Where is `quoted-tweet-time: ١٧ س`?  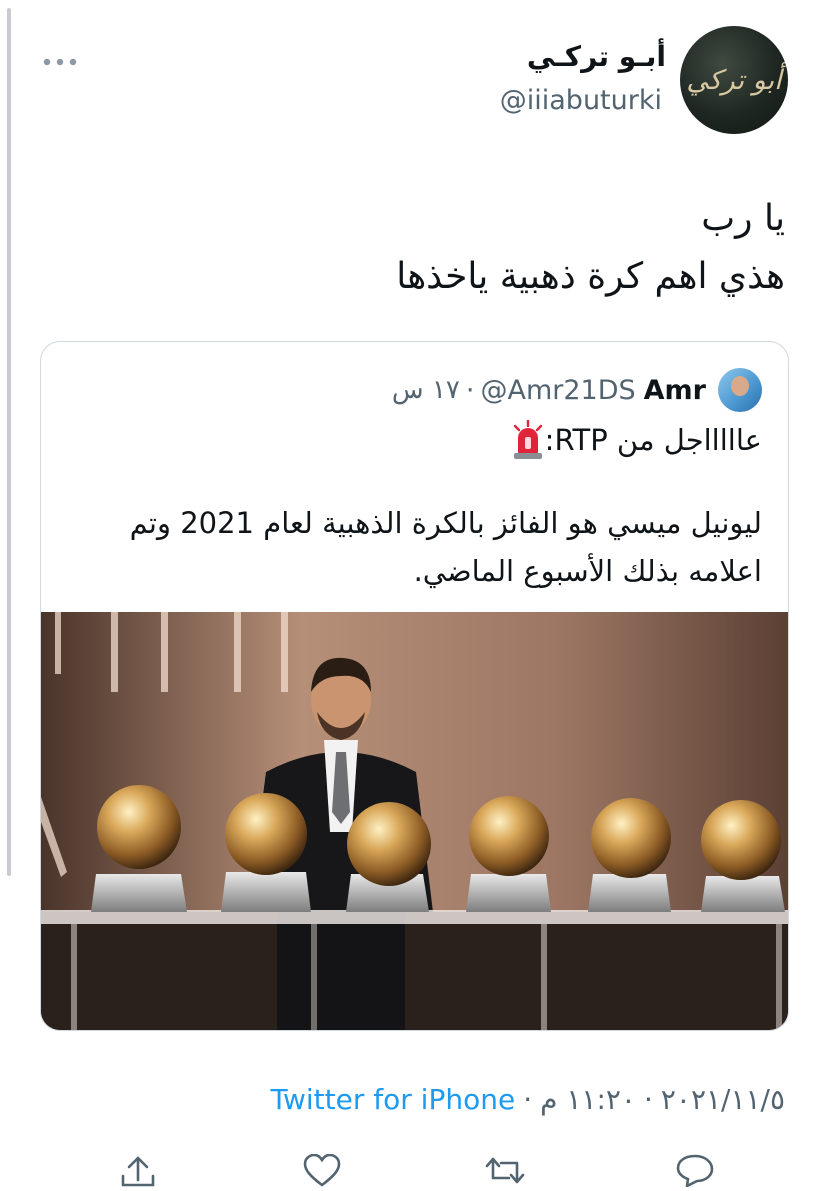 quoted-tweet-time: ١٧ س is located at coordinates (425, 390).